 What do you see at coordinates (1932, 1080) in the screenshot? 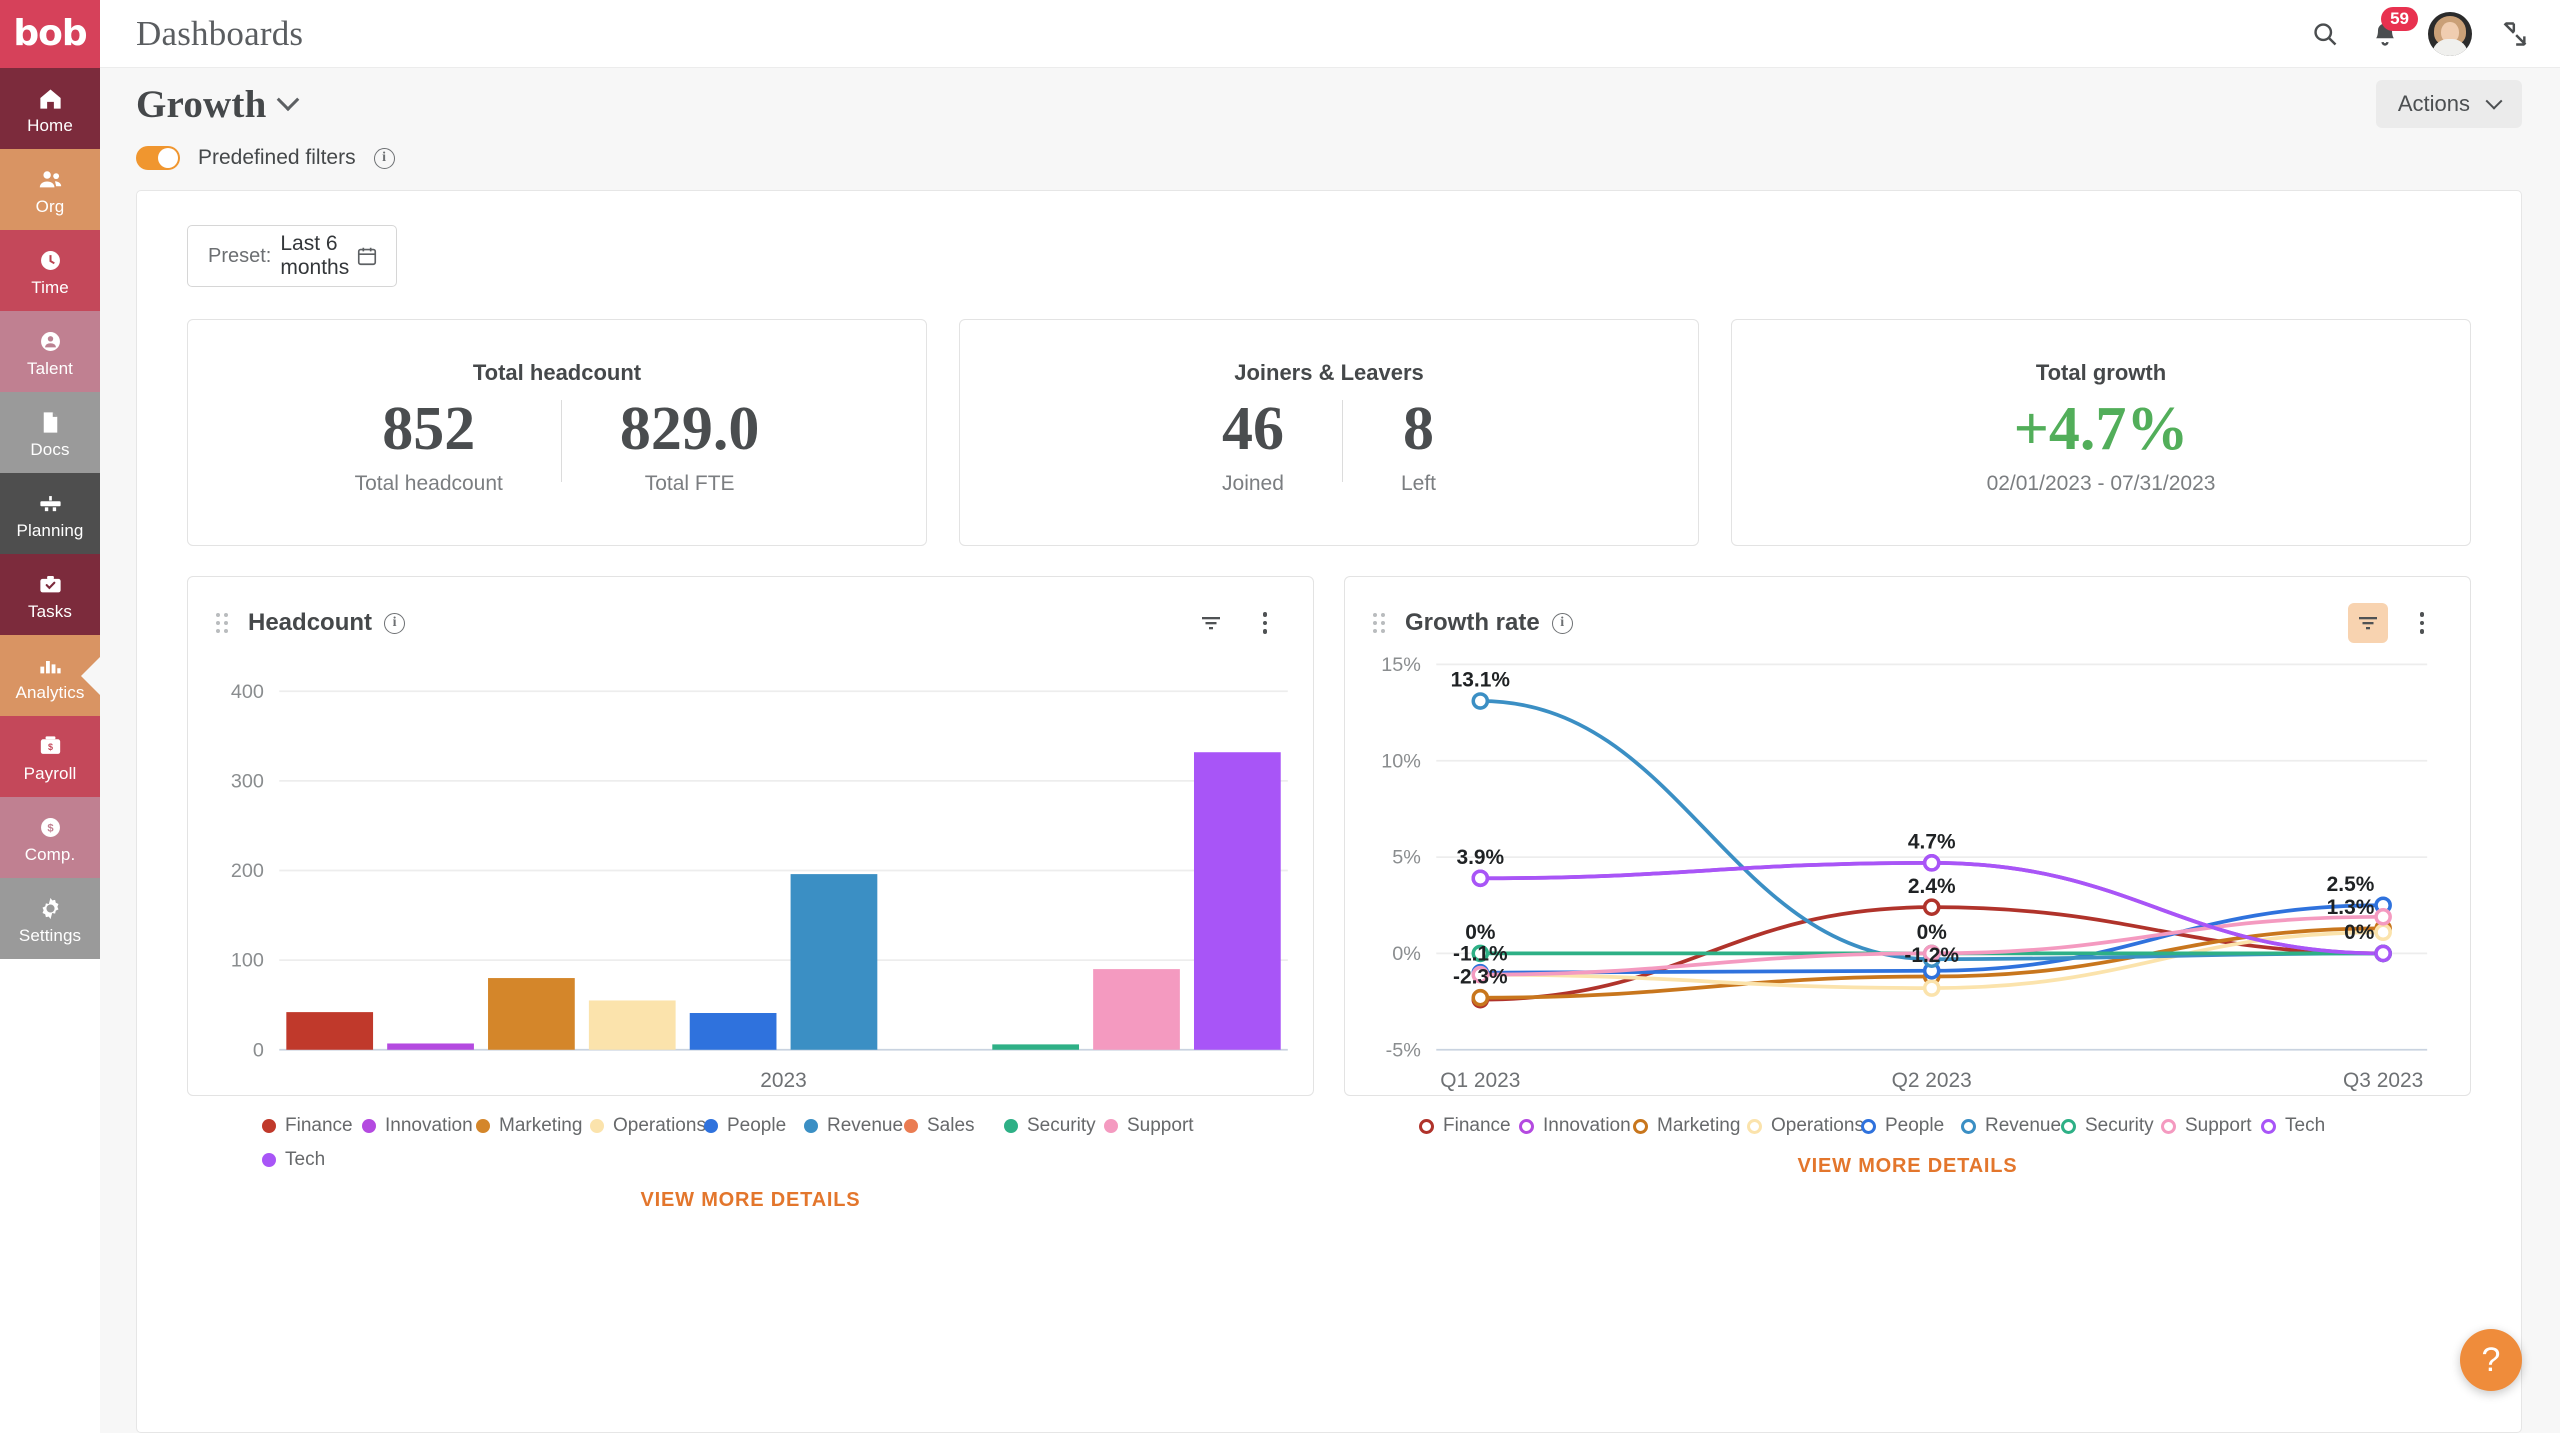
I see `svg-text: Q2 2023` at bounding box center [1932, 1080].